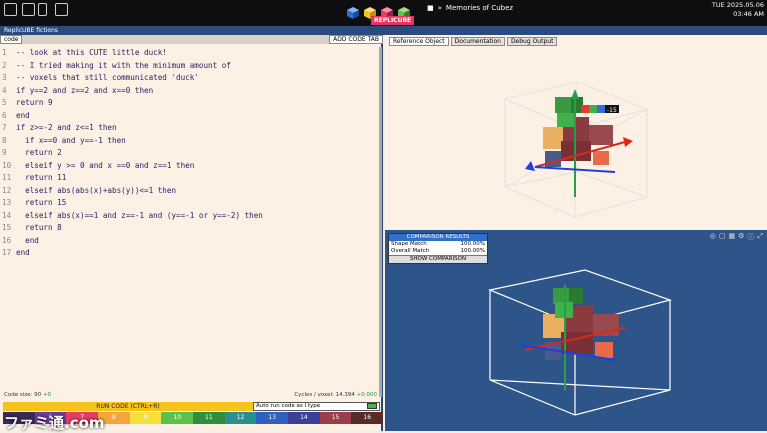  Describe the element at coordinates (34, 102) in the screenshot. I see `line-text: return 9` at that location.